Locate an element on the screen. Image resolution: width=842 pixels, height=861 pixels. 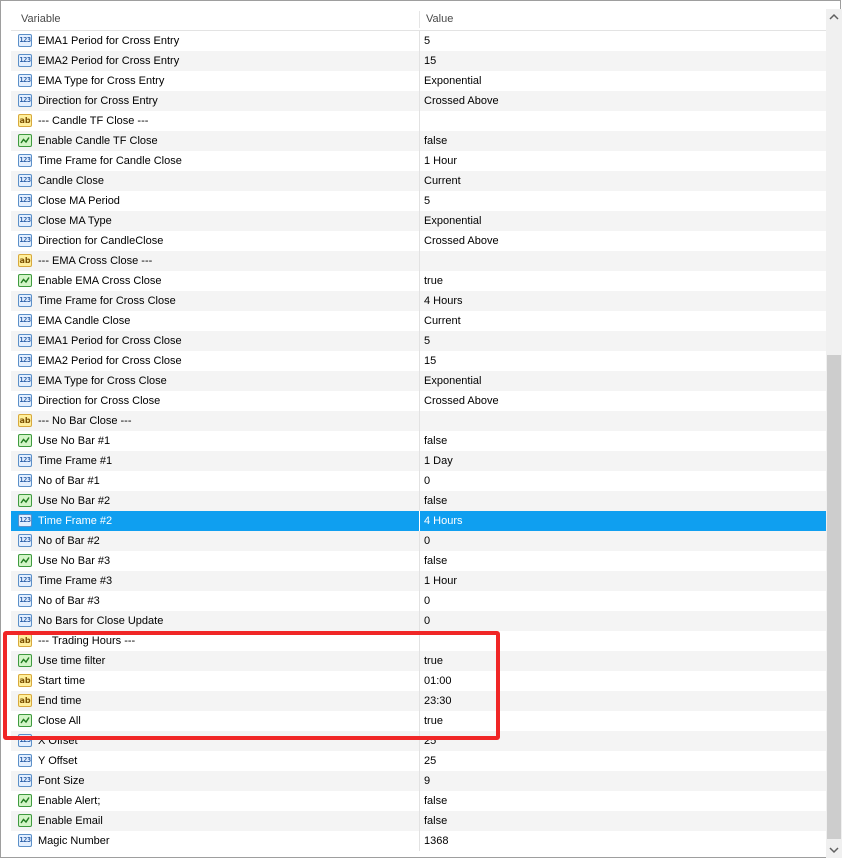
parameter-row: 123 EMA Type for Cross Close Exponential is located at coordinates (418, 381).